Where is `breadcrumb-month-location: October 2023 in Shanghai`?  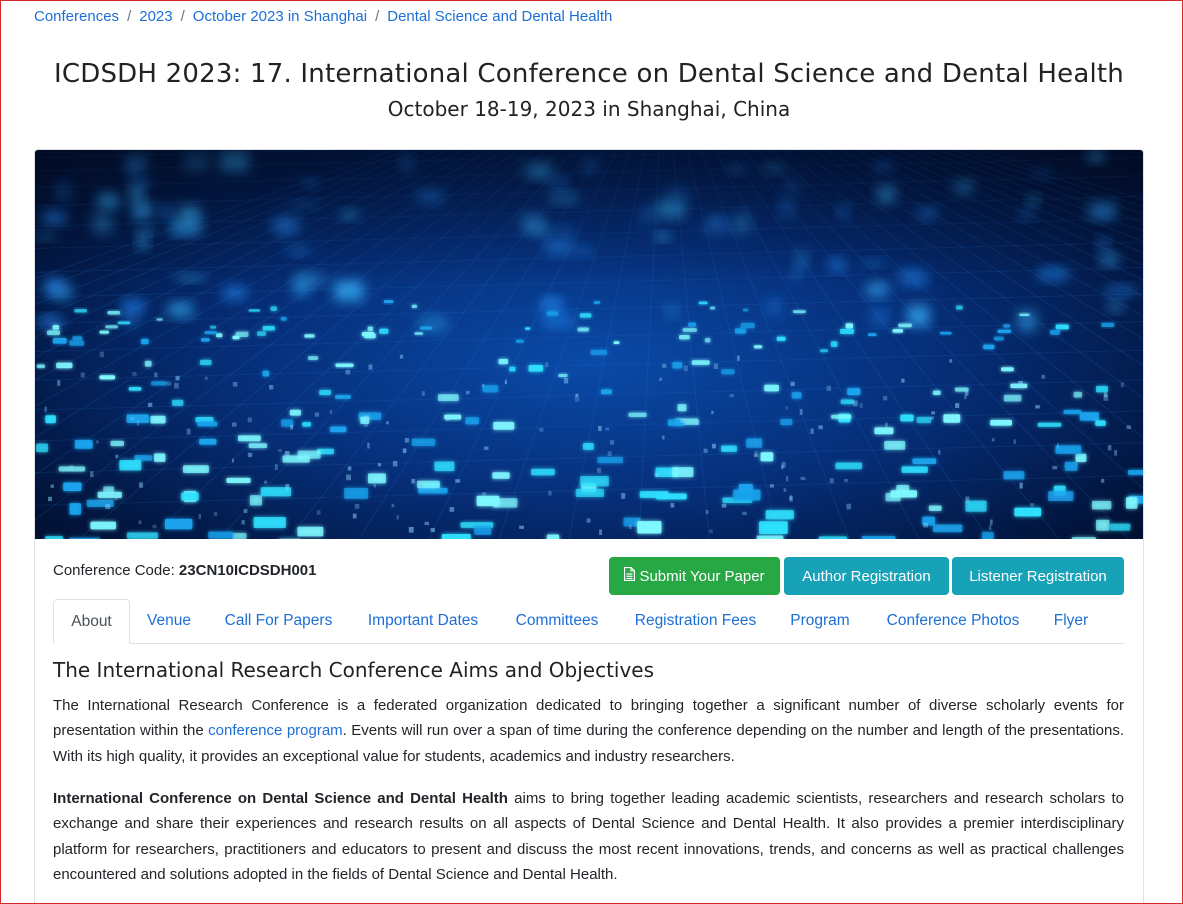 breadcrumb-month-location: October 2023 in Shanghai is located at coordinates (280, 17).